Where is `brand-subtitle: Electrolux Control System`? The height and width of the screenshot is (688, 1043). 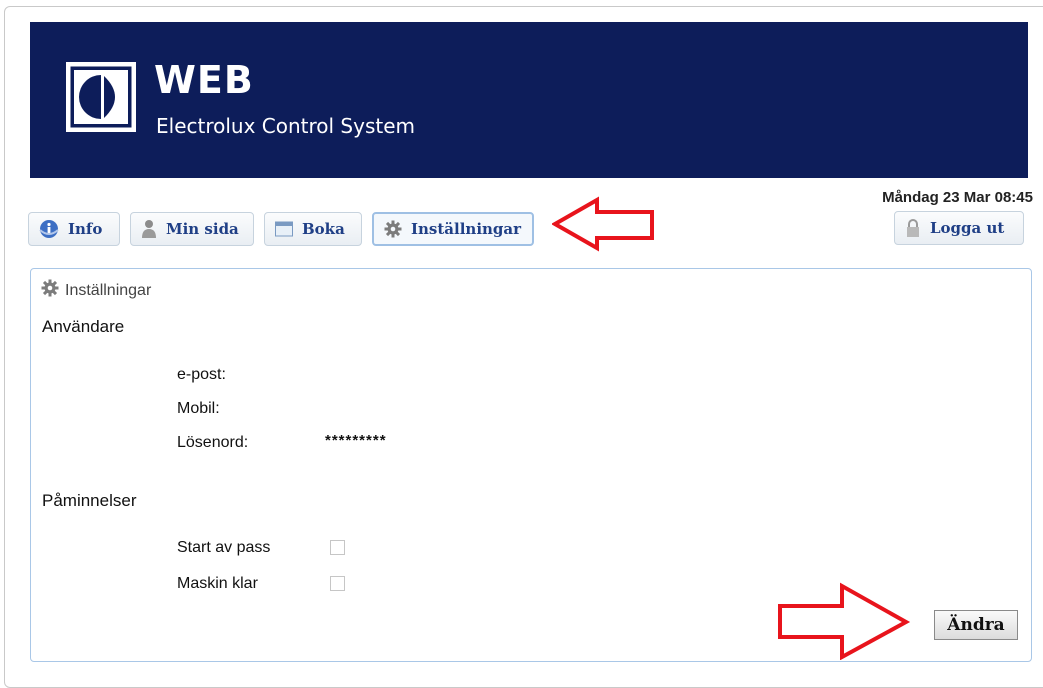 brand-subtitle: Electrolux Control System is located at coordinates (286, 126).